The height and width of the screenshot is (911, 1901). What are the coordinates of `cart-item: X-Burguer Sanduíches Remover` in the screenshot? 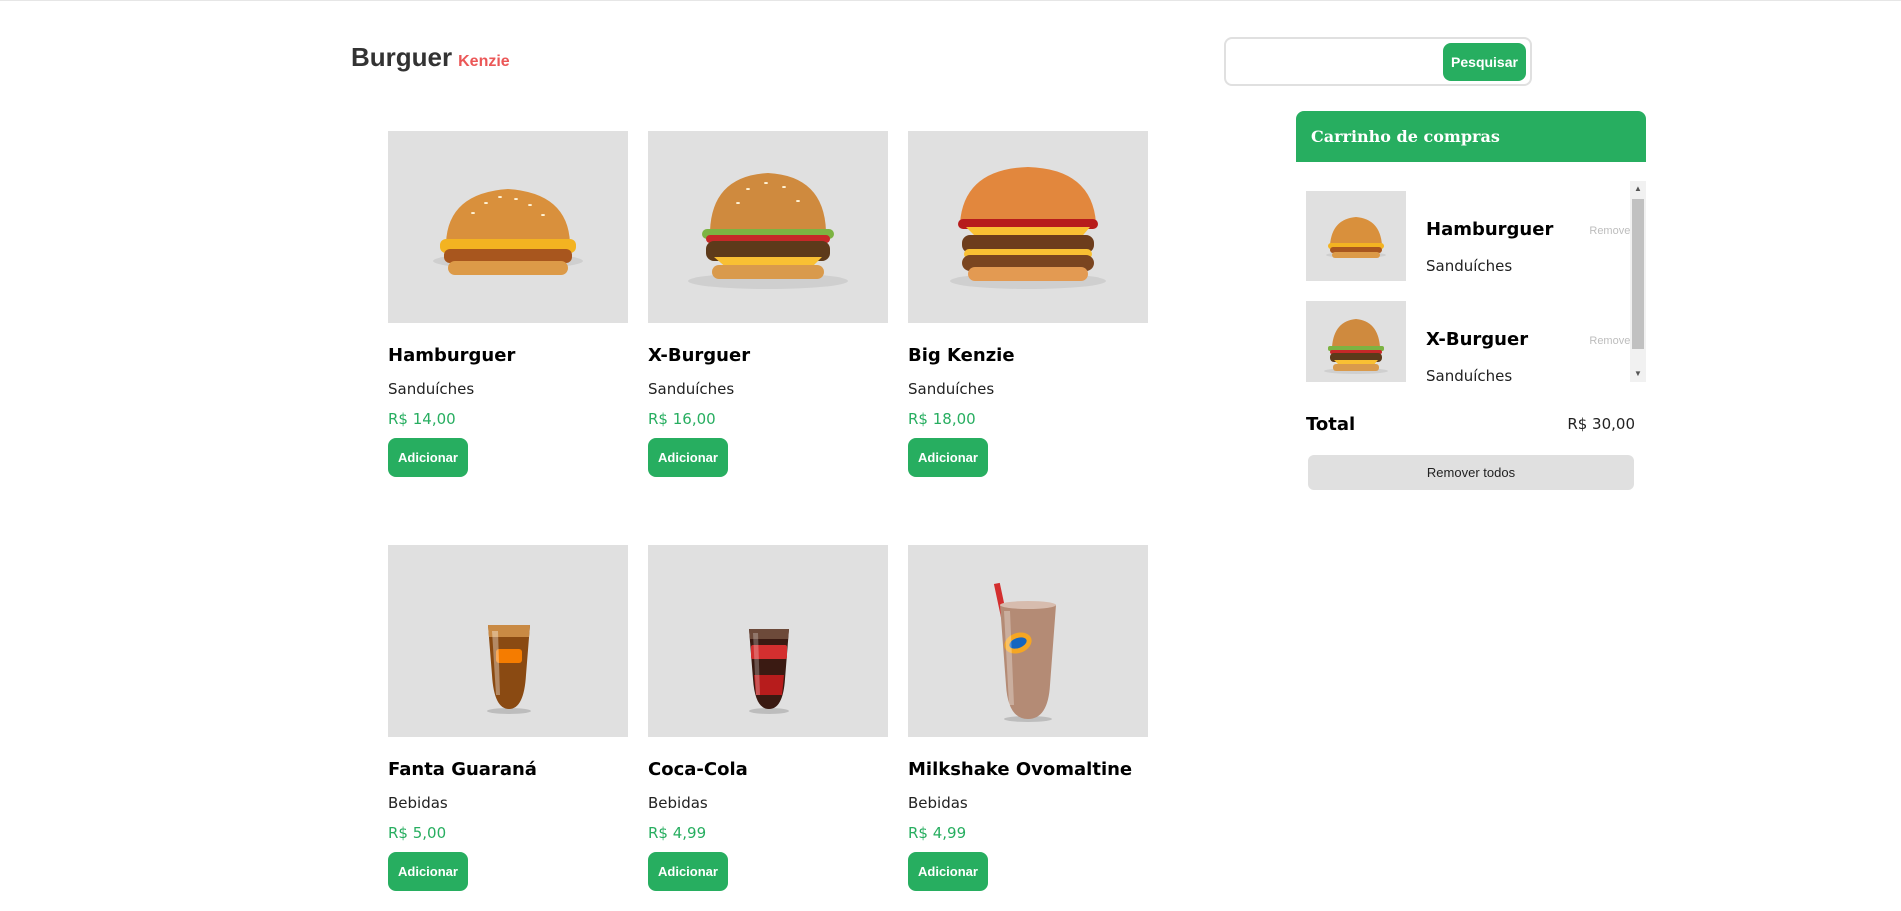 It's located at (1470, 341).